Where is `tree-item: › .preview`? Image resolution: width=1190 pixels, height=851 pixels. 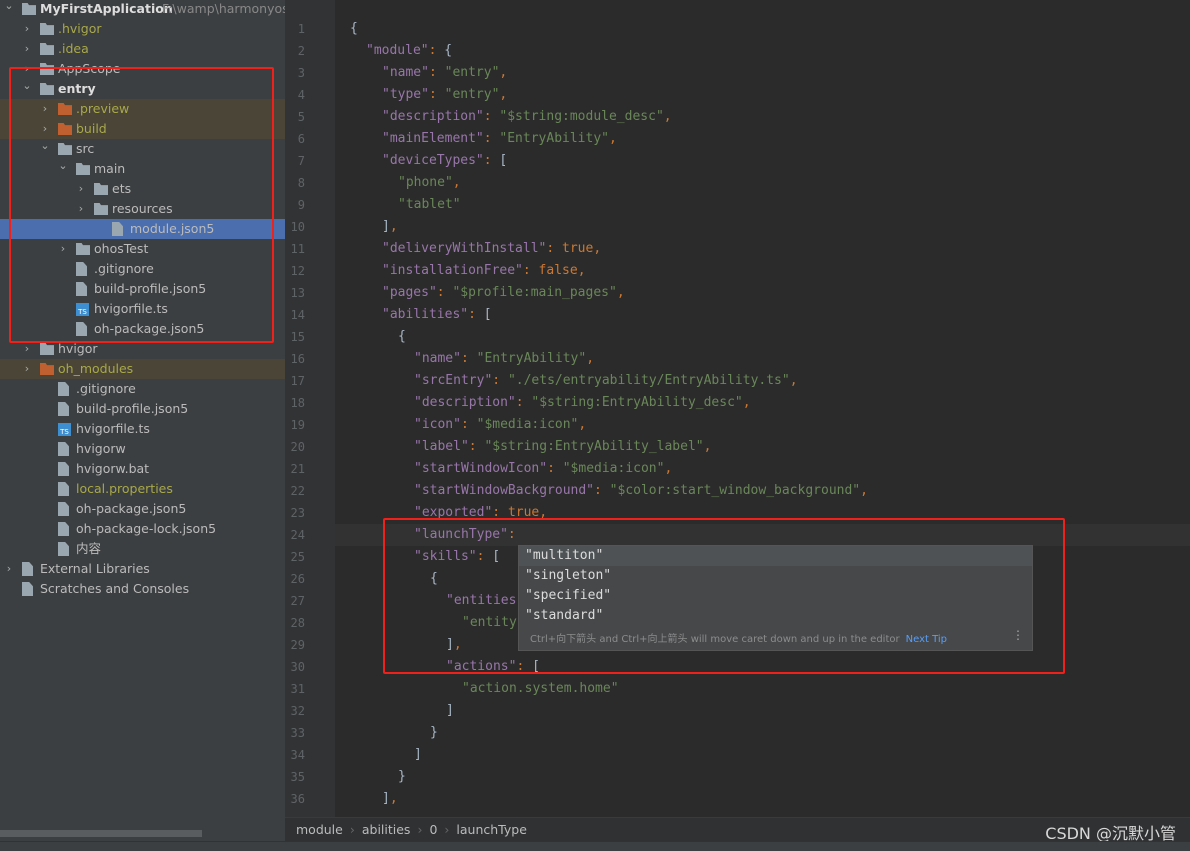
tree-item: › .preview is located at coordinates (142, 109).